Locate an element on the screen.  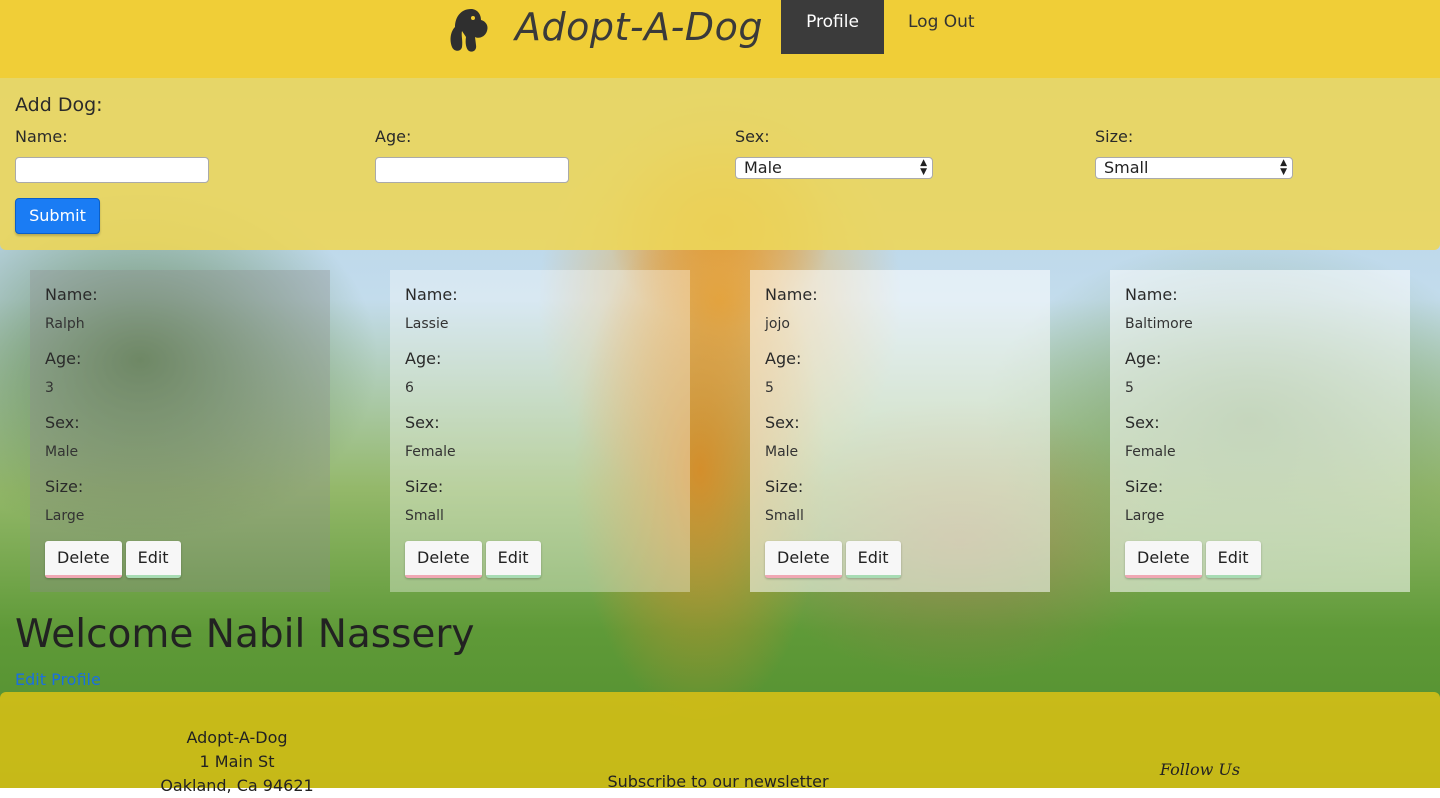
dog-head-icon is located at coordinates (469, 30).